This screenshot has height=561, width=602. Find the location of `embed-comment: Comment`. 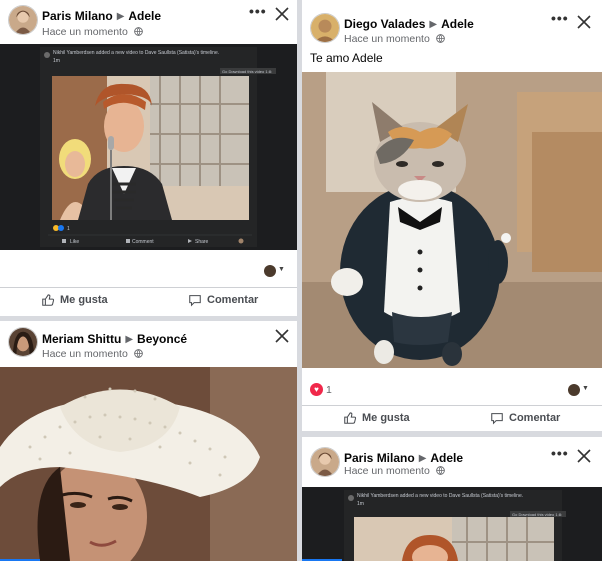

embed-comment: Comment is located at coordinates (143, 242).